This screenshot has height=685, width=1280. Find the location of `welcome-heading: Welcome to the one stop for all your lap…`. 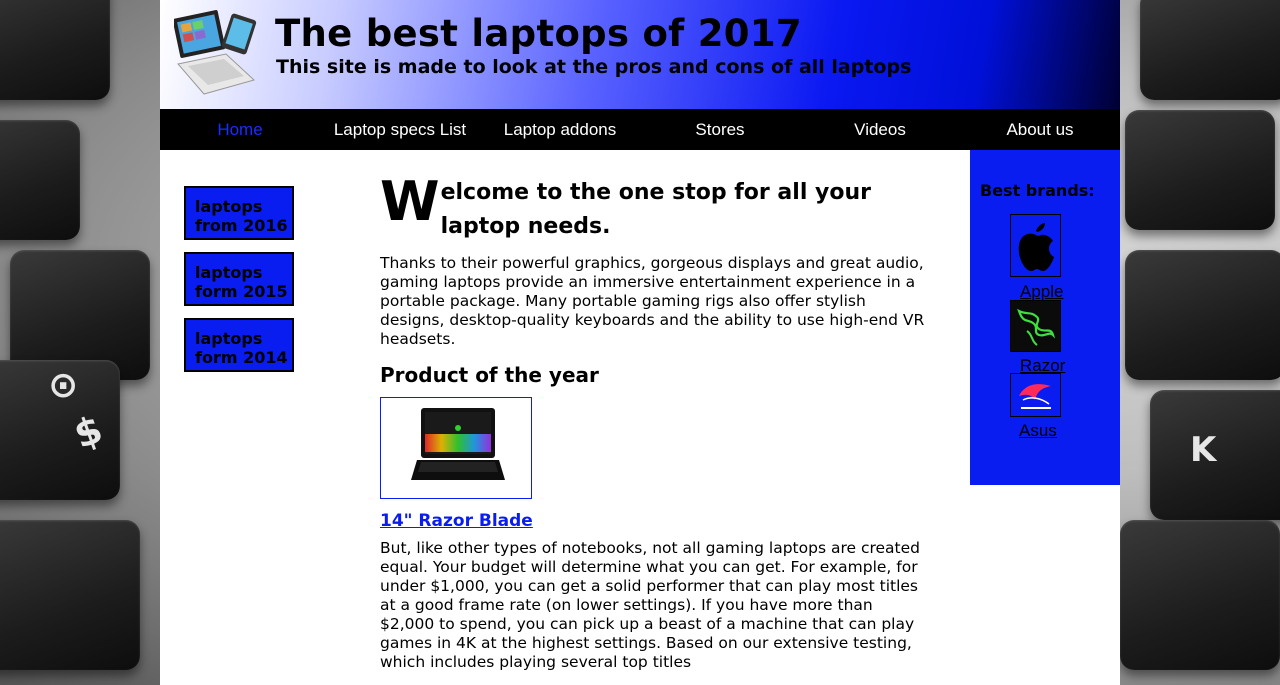

welcome-heading: Welcome to the one stop for all your lap… is located at coordinates (652, 207).